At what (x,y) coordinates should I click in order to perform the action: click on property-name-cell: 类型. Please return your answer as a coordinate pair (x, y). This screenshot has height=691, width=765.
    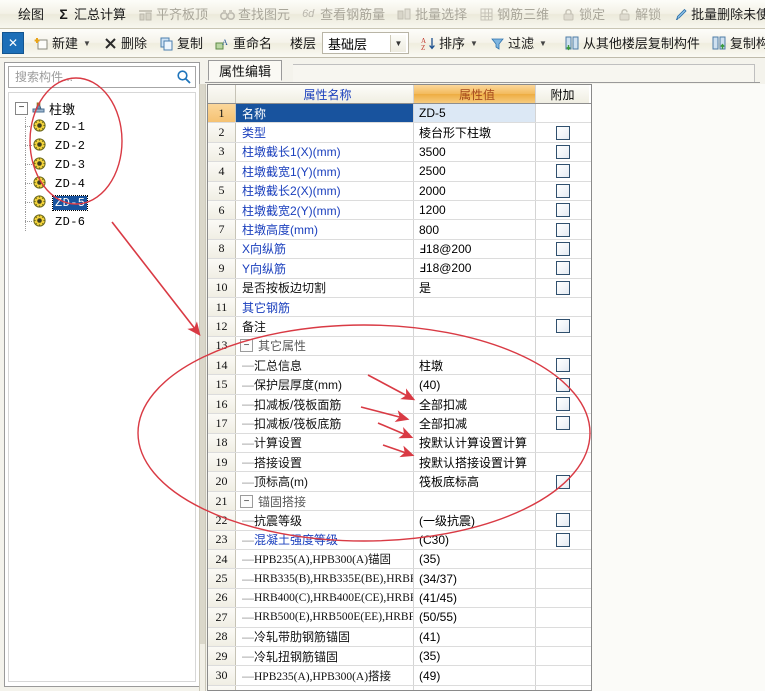
    Looking at the image, I should click on (325, 132).